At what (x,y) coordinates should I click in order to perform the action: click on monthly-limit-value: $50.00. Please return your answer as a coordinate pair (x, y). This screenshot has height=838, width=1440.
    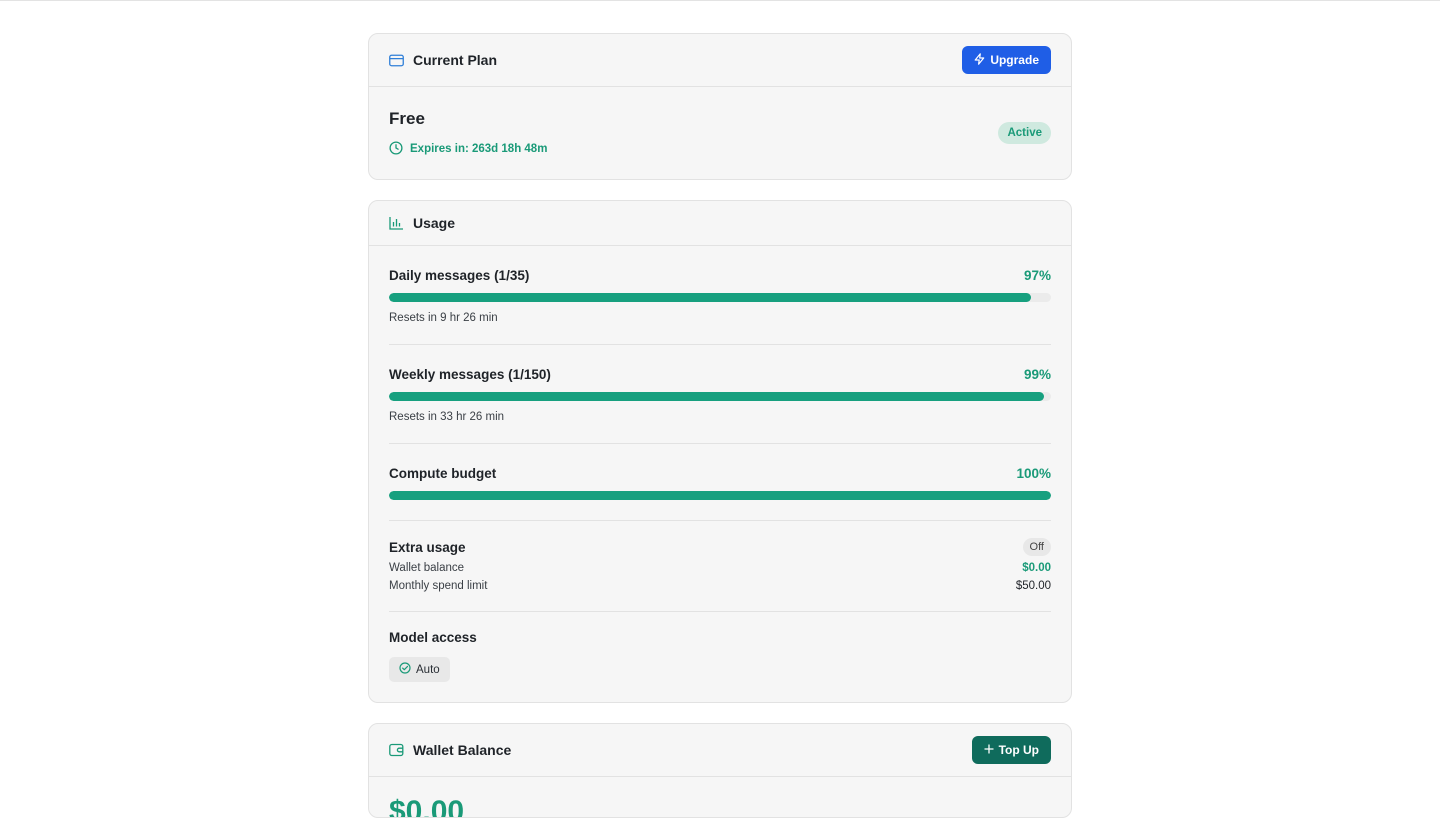
    Looking at the image, I should click on (1033, 586).